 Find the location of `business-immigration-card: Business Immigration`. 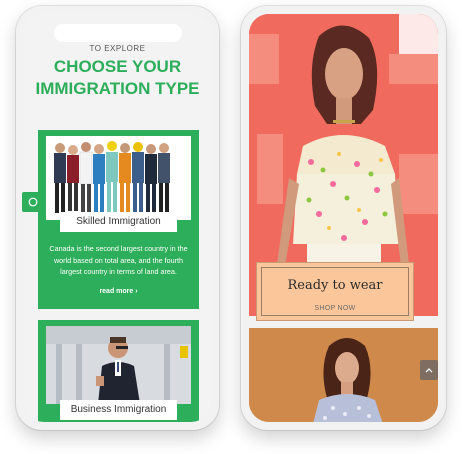

business-immigration-card: Business Immigration is located at coordinates (118, 371).